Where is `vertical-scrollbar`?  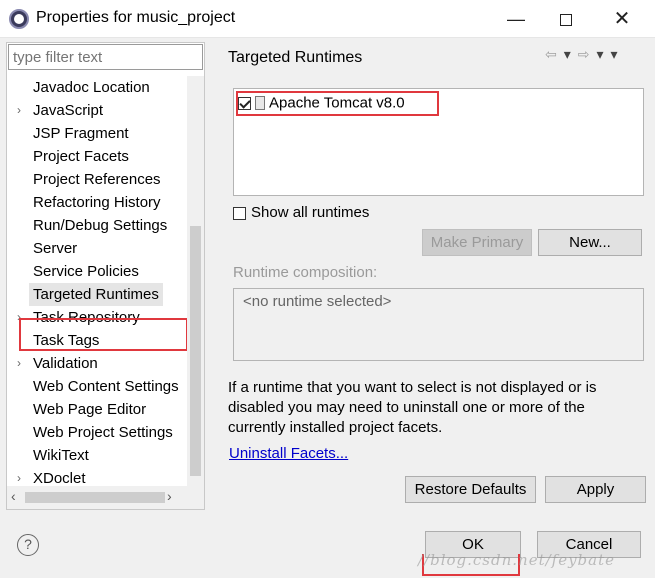 vertical-scrollbar is located at coordinates (195, 281).